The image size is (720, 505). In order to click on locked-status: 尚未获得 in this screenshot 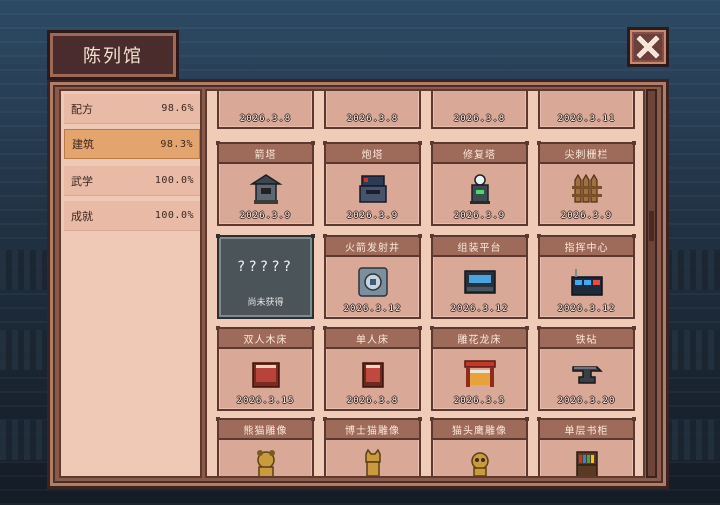, I will do `click(265, 303)`.